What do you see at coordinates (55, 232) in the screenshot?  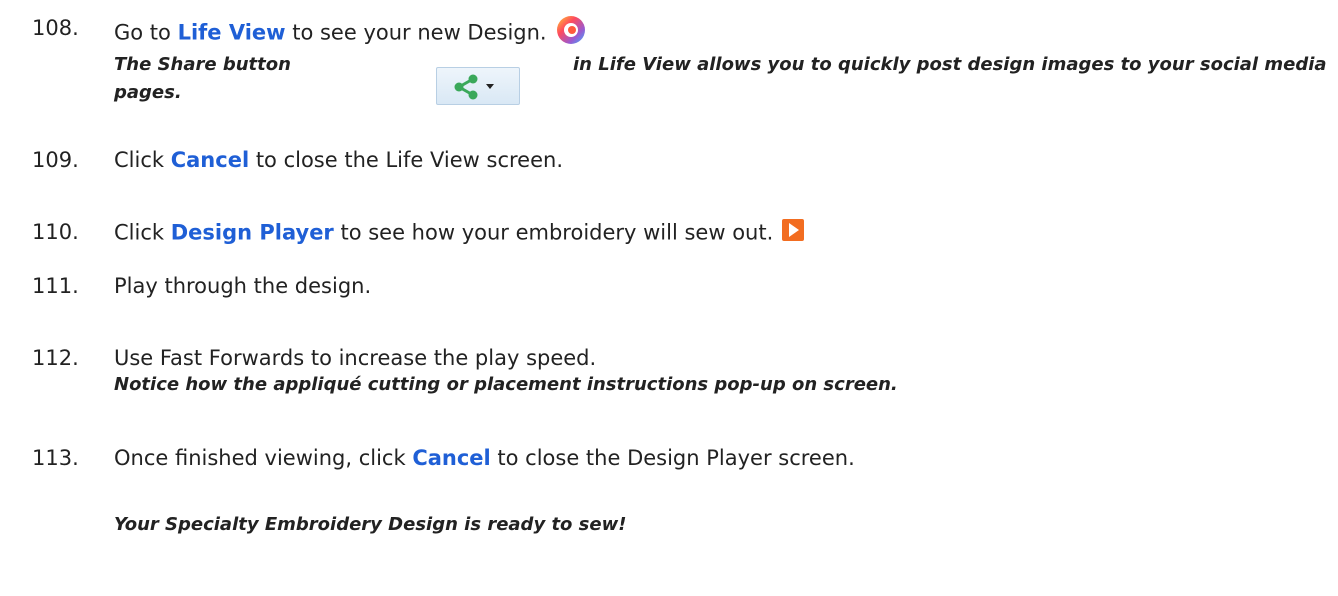 I see `step-number: 110.` at bounding box center [55, 232].